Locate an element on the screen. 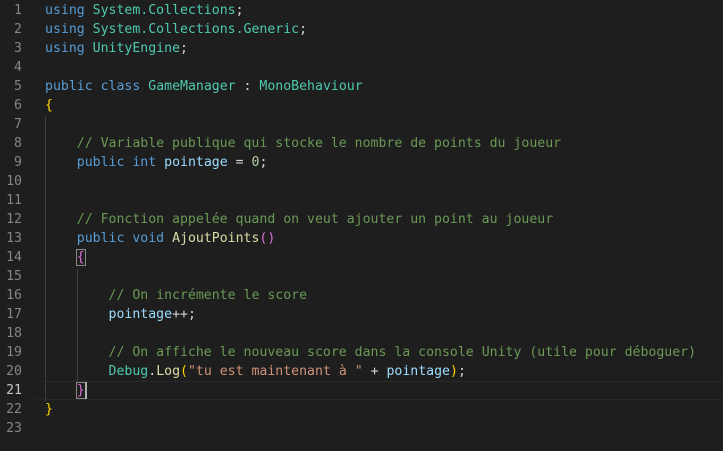  code-token: + is located at coordinates (374, 371).